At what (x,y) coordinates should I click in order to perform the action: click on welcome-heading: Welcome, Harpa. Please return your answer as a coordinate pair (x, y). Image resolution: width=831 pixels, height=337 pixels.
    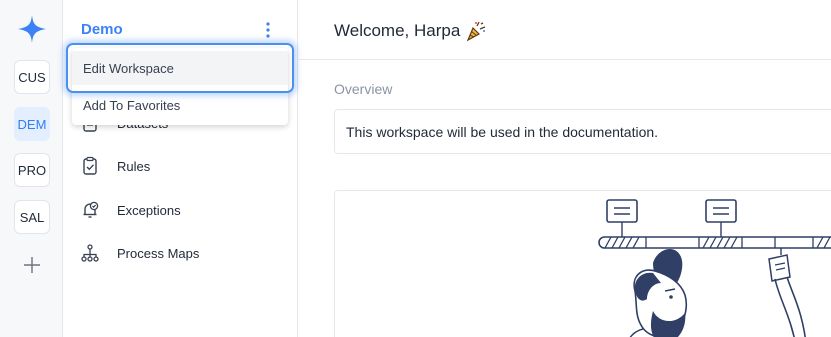
    Looking at the image, I should click on (410, 31).